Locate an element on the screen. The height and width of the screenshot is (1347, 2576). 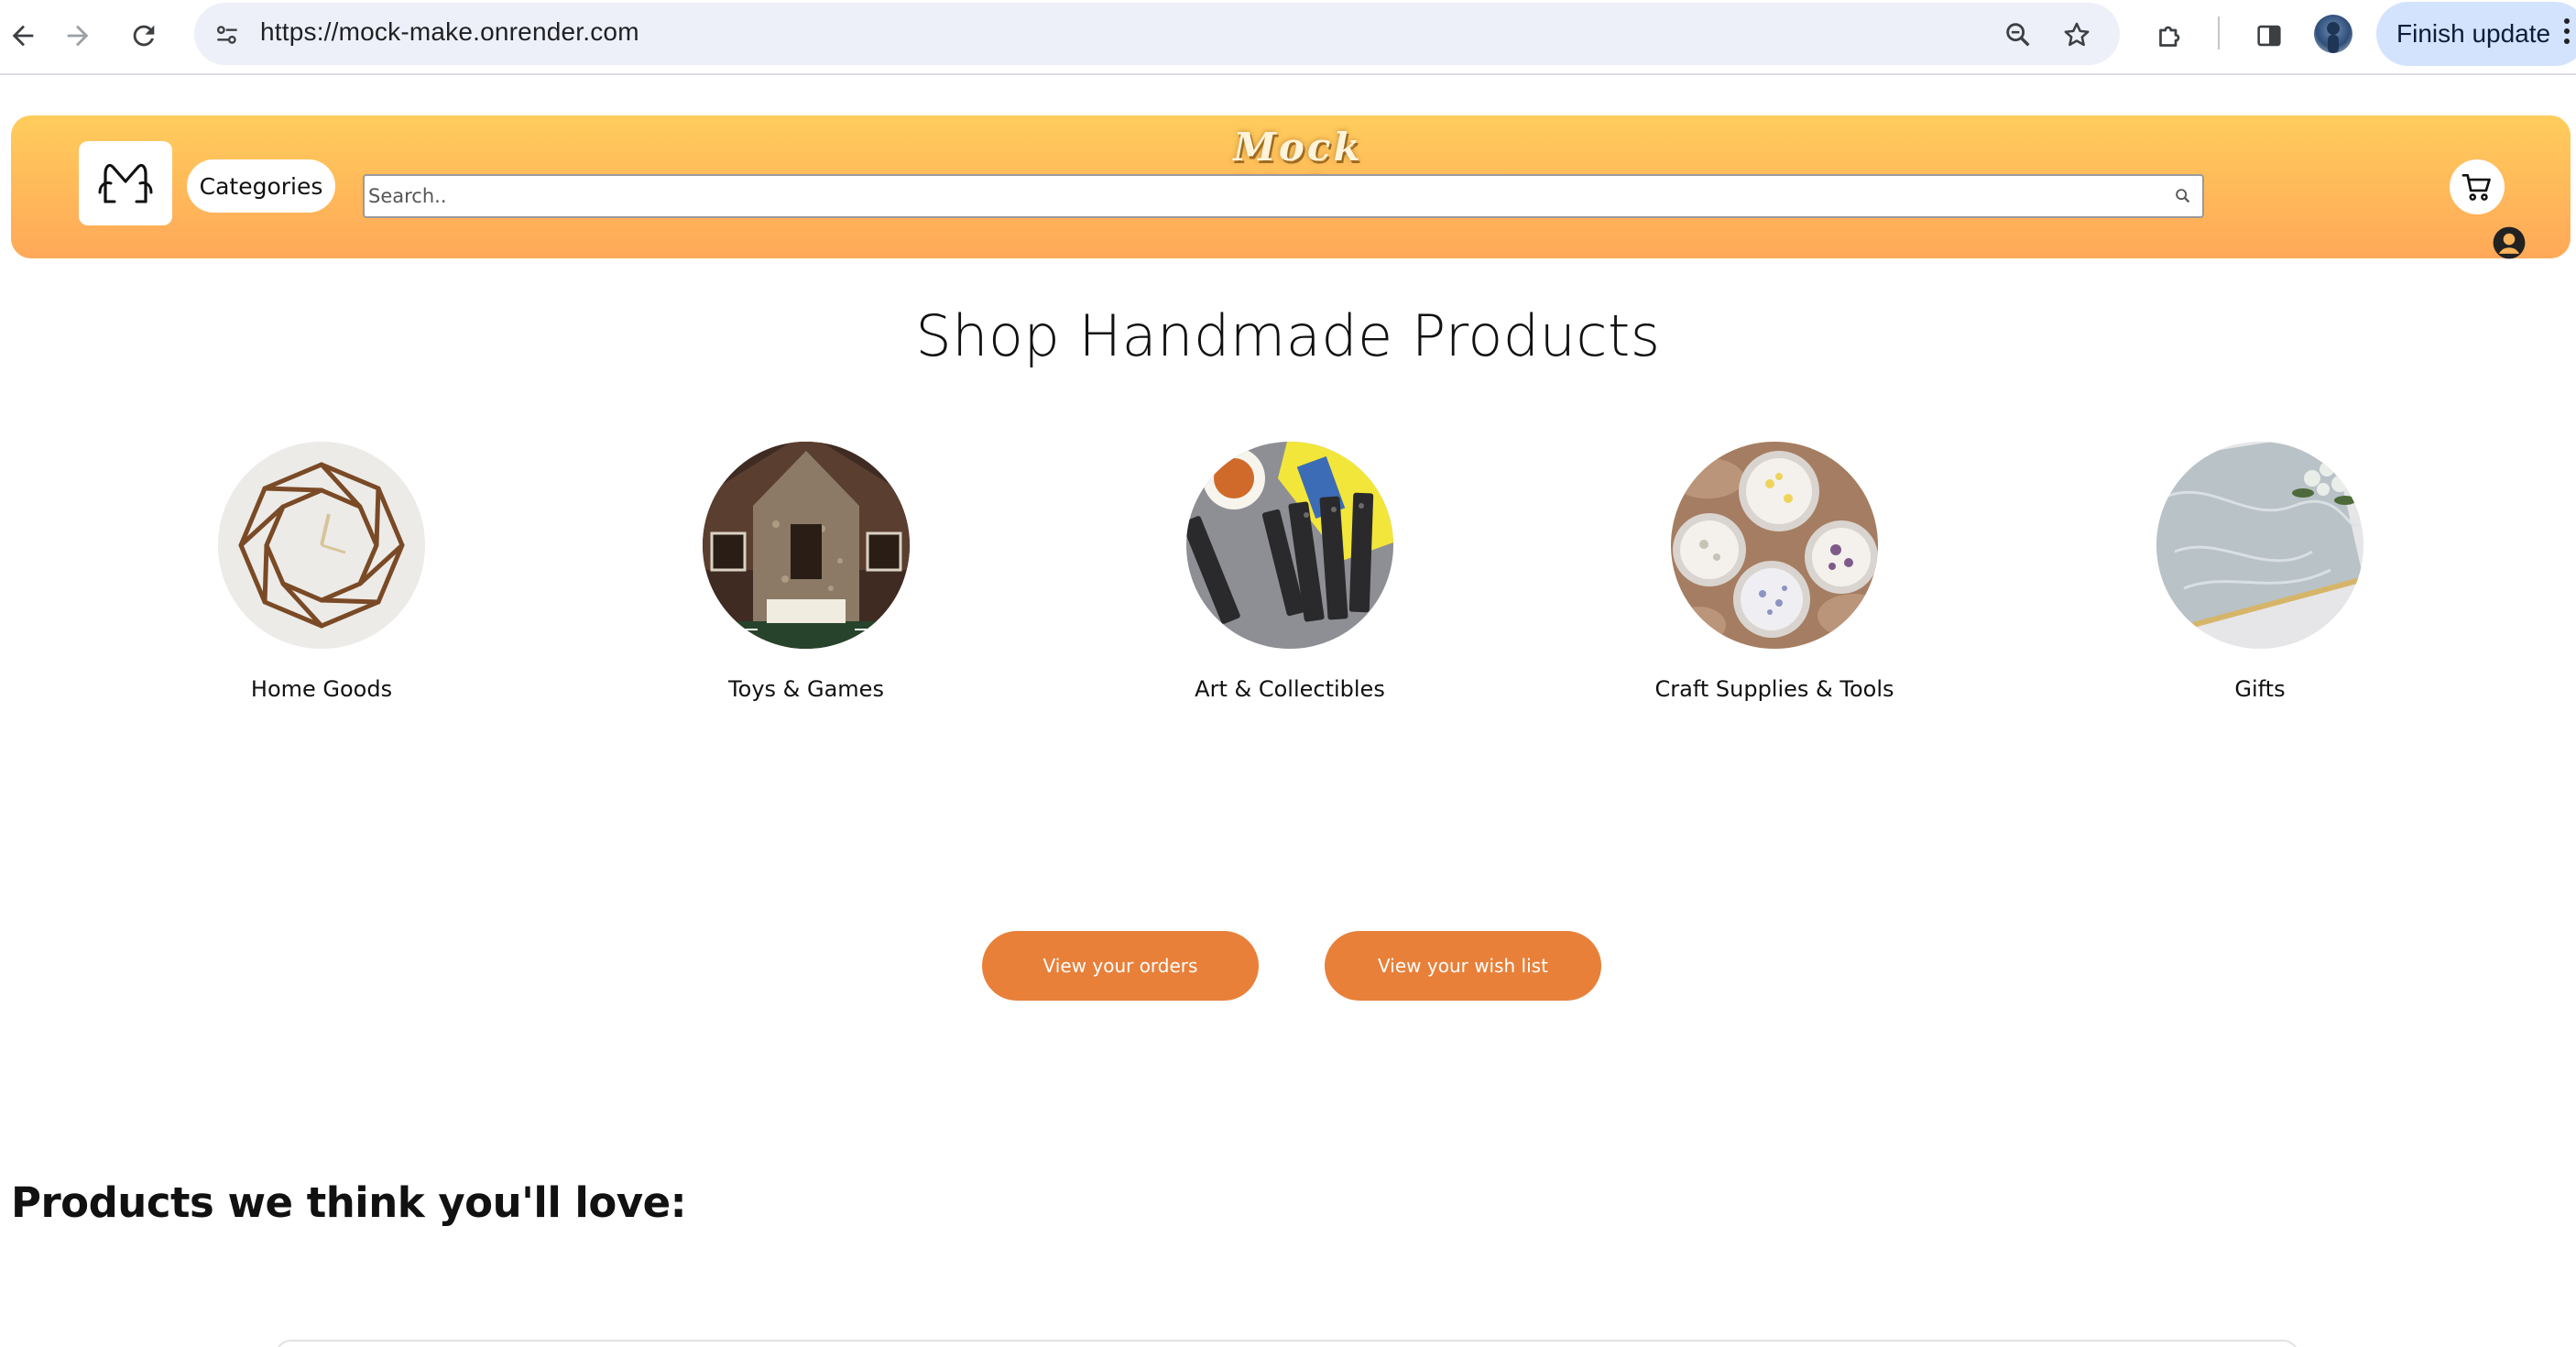
view-orders-button: View your orders is located at coordinates (1121, 966).